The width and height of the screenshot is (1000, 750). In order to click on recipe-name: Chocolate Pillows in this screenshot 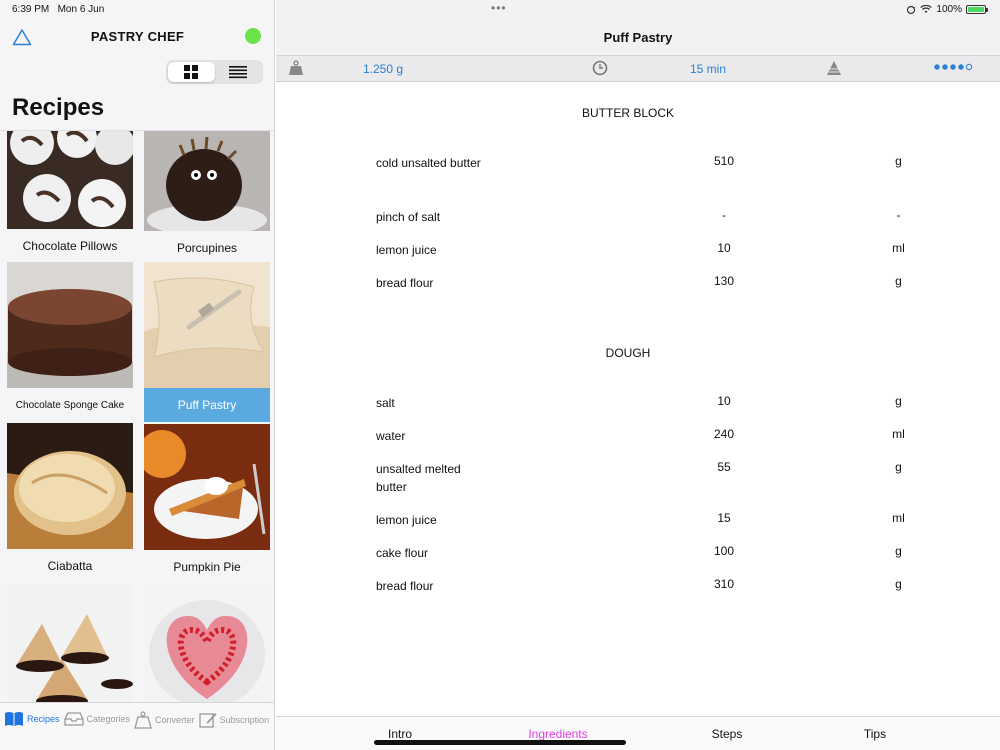, I will do `click(70, 246)`.